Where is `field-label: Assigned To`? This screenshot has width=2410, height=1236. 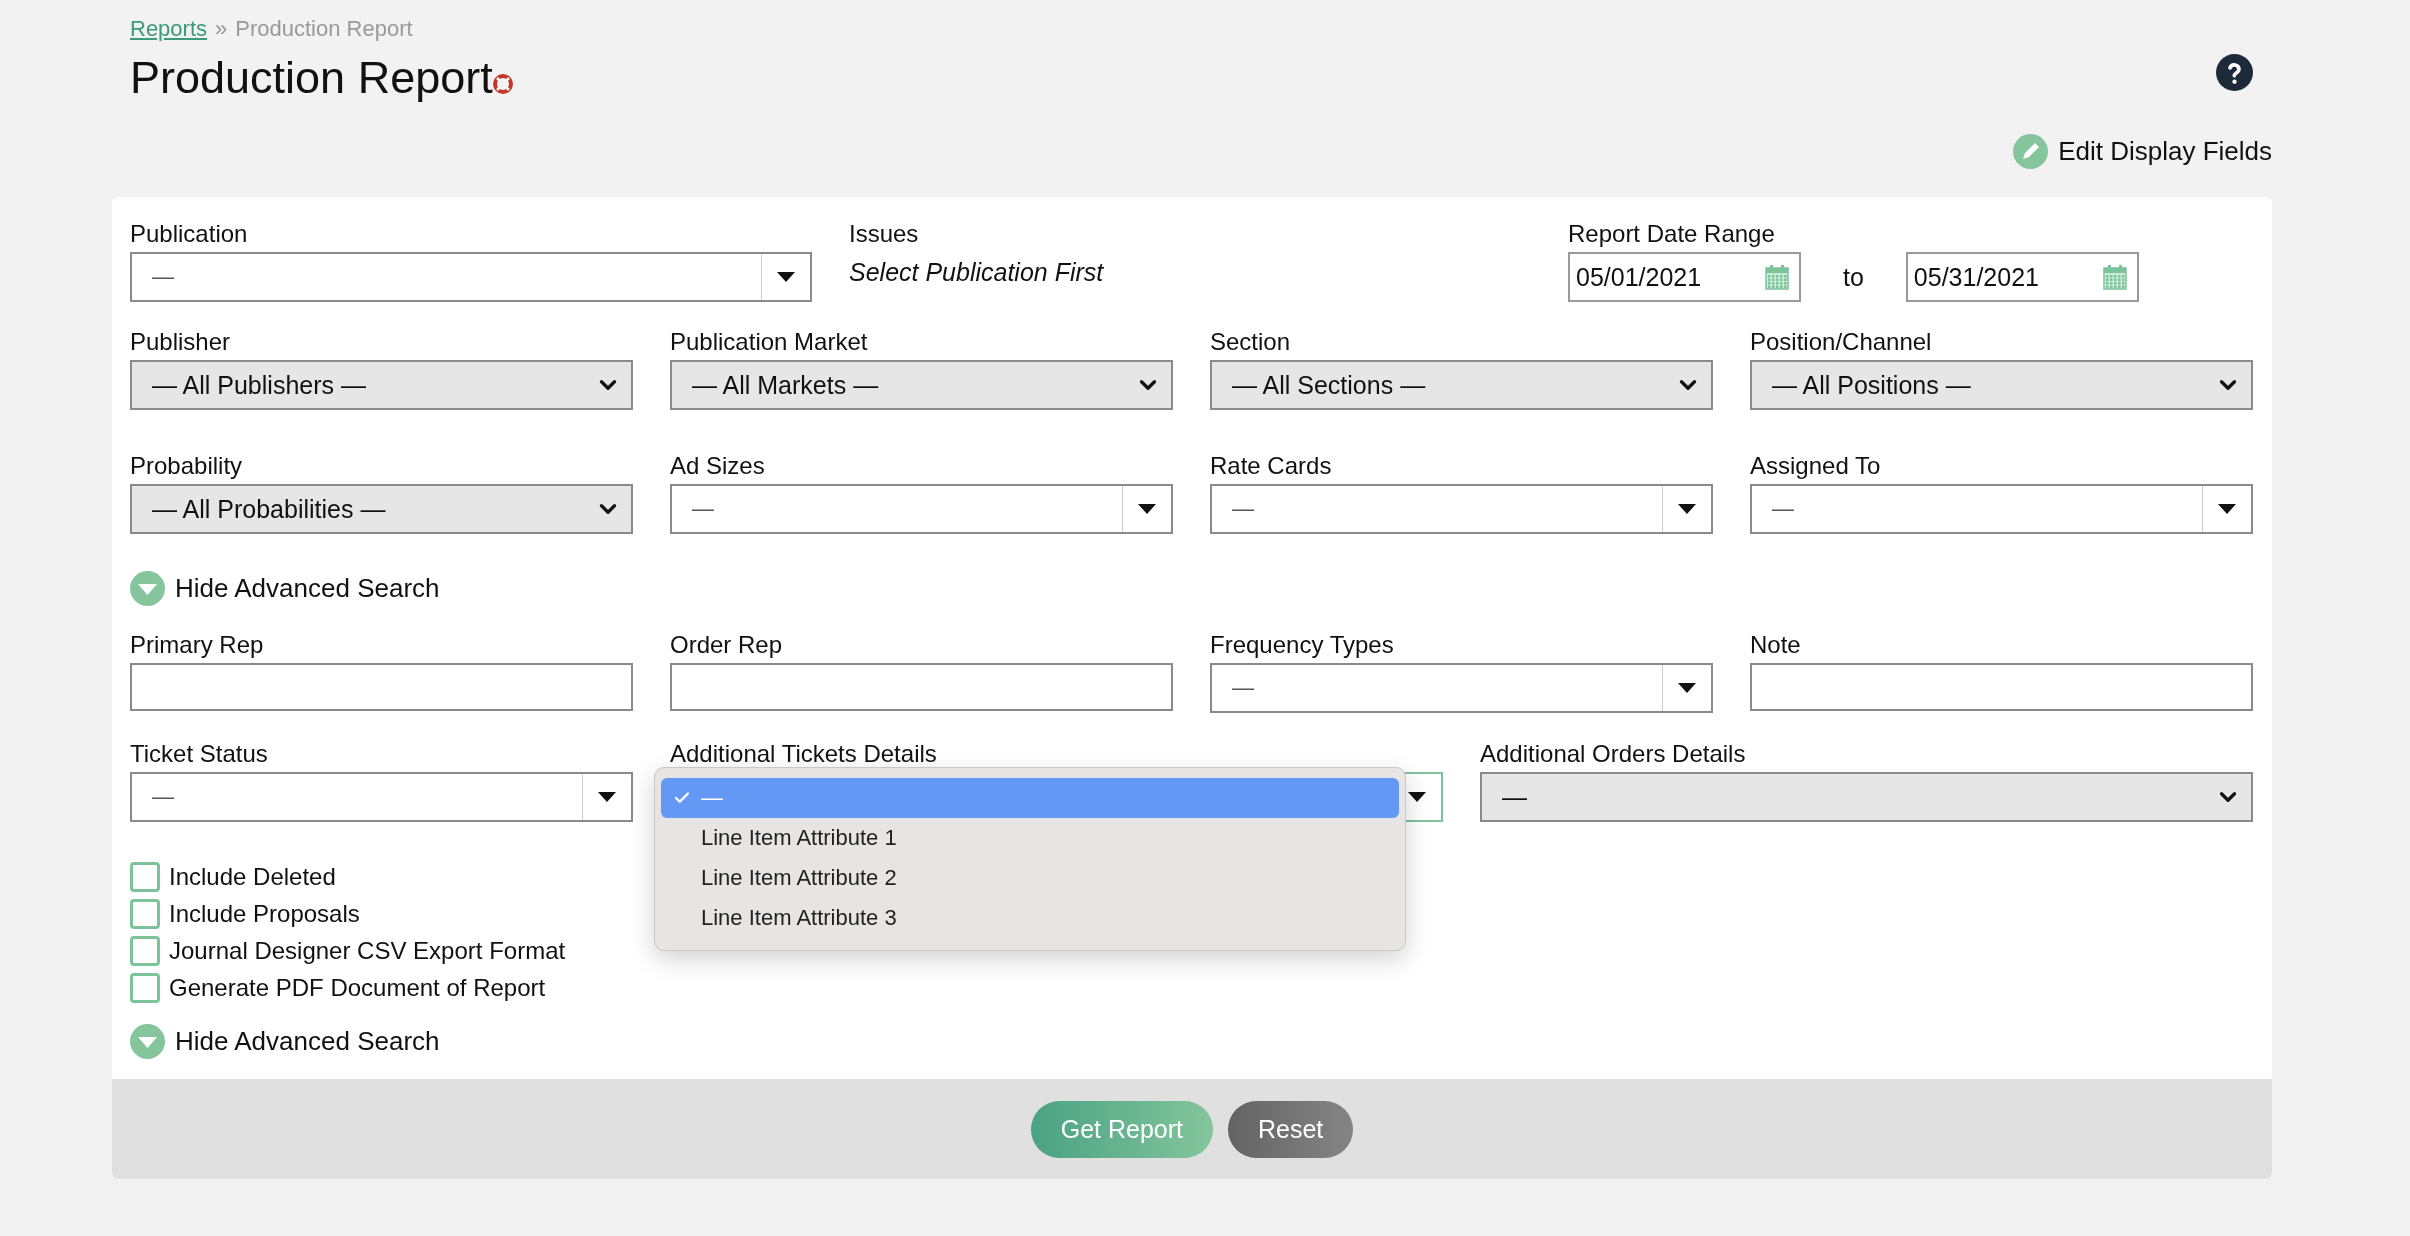 field-label: Assigned To is located at coordinates (1816, 466).